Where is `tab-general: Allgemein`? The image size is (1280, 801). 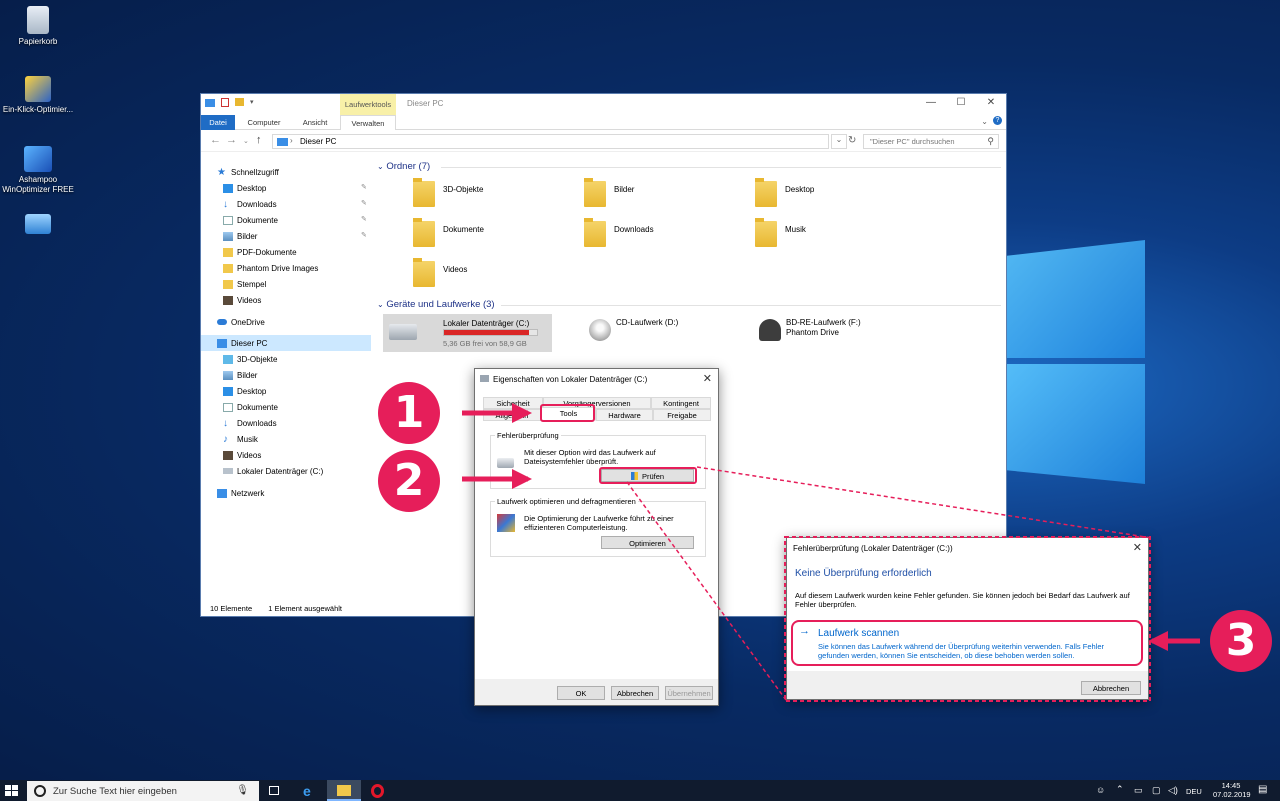
tab-general: Allgemein is located at coordinates (512, 415).